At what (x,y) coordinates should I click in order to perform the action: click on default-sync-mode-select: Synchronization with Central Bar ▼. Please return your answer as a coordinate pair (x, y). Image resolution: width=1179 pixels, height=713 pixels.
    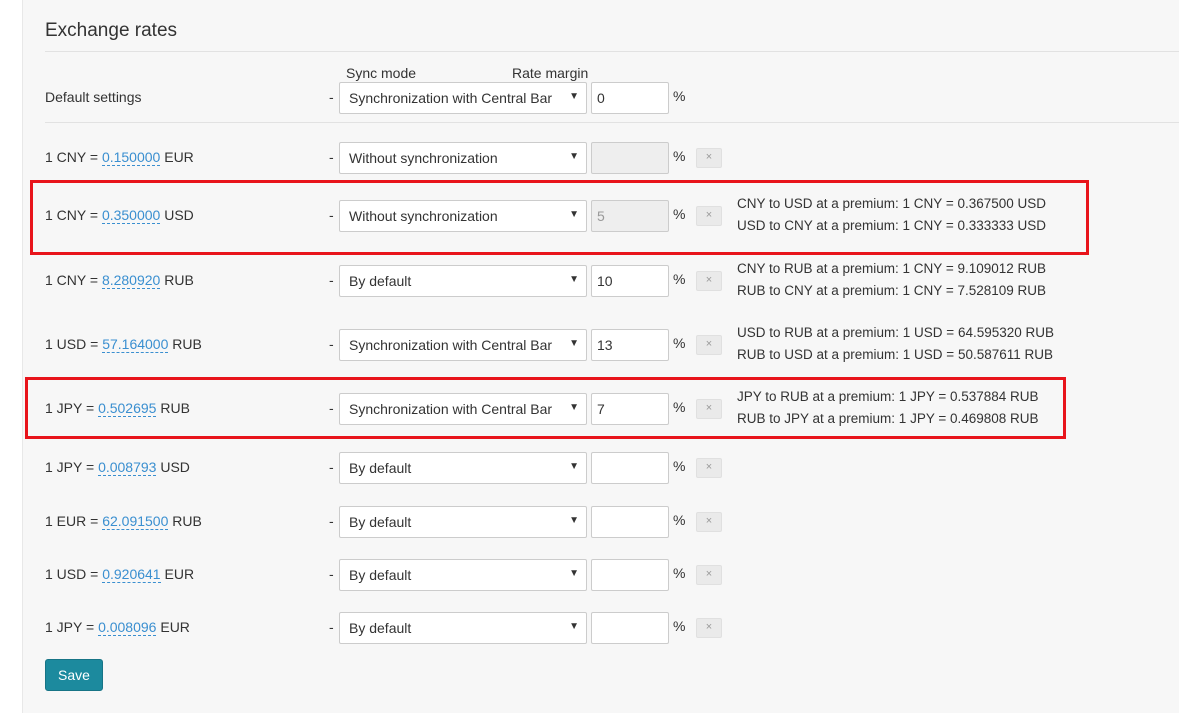
    Looking at the image, I should click on (463, 98).